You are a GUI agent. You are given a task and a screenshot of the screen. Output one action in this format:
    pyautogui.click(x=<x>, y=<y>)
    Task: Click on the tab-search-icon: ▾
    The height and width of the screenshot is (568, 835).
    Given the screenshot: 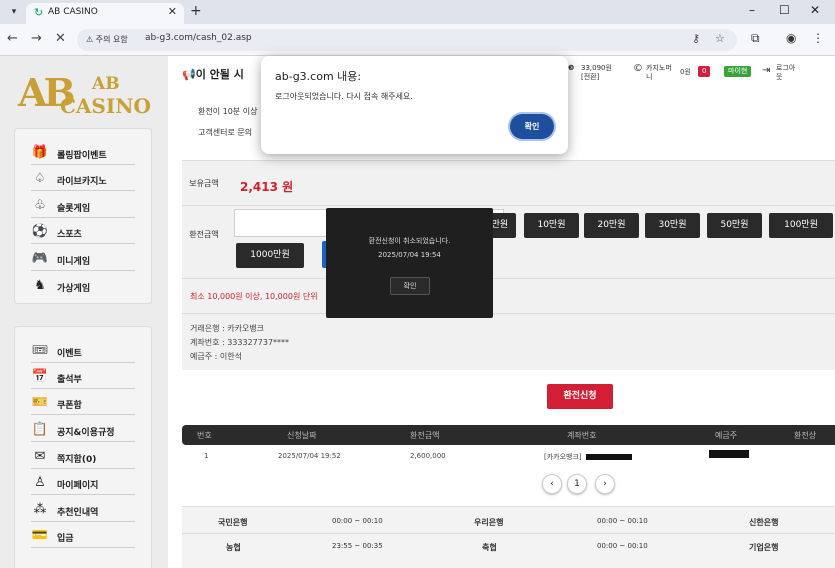 What is the action you would take?
    pyautogui.click(x=14, y=12)
    